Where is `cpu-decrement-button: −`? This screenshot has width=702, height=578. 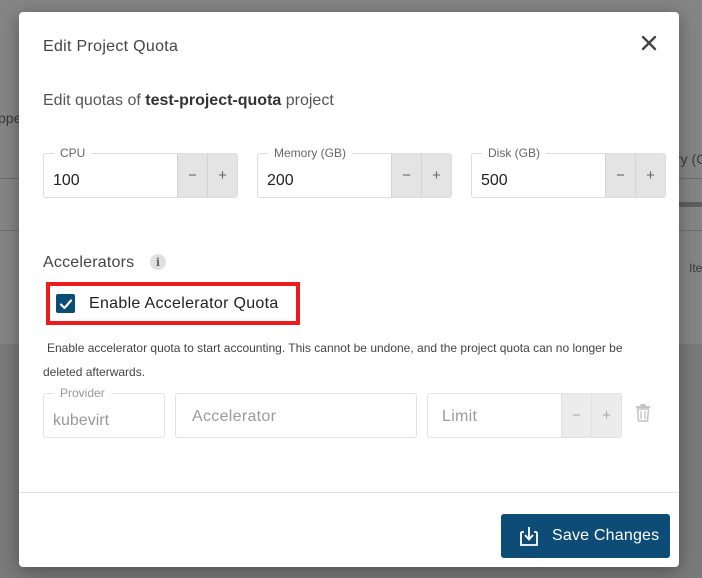
cpu-decrement-button: − is located at coordinates (192, 175).